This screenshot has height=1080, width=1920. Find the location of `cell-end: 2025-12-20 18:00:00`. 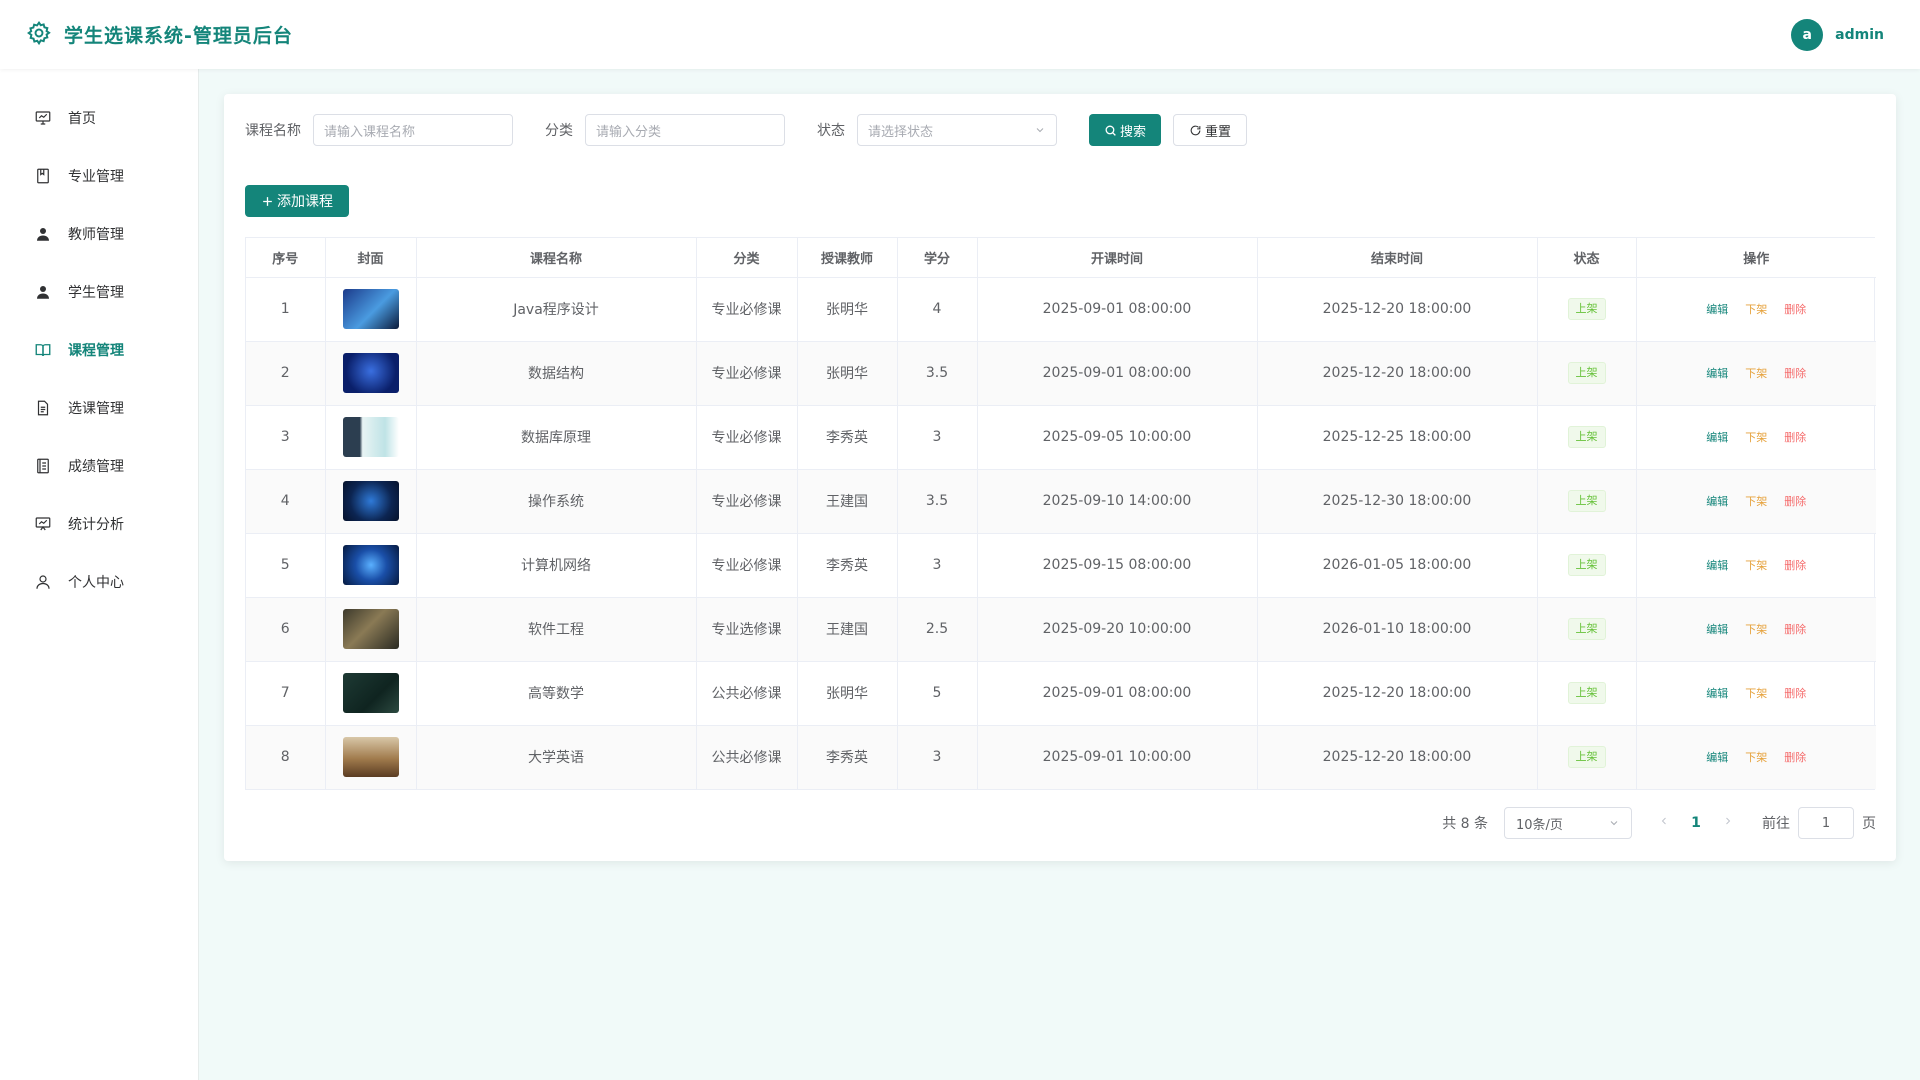

cell-end: 2025-12-20 18:00:00 is located at coordinates (1397, 373).